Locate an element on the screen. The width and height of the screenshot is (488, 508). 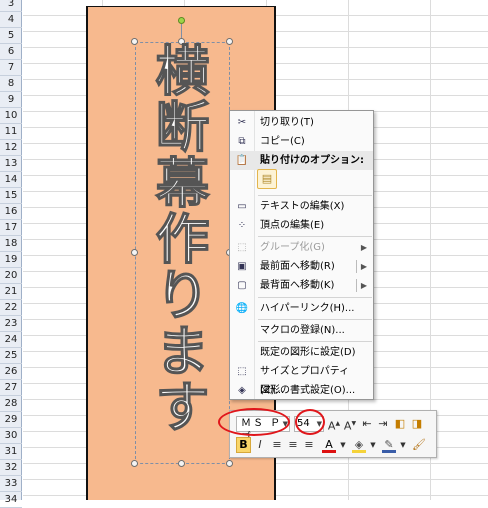
grow-font-icon: A▲ is located at coordinates (334, 424).